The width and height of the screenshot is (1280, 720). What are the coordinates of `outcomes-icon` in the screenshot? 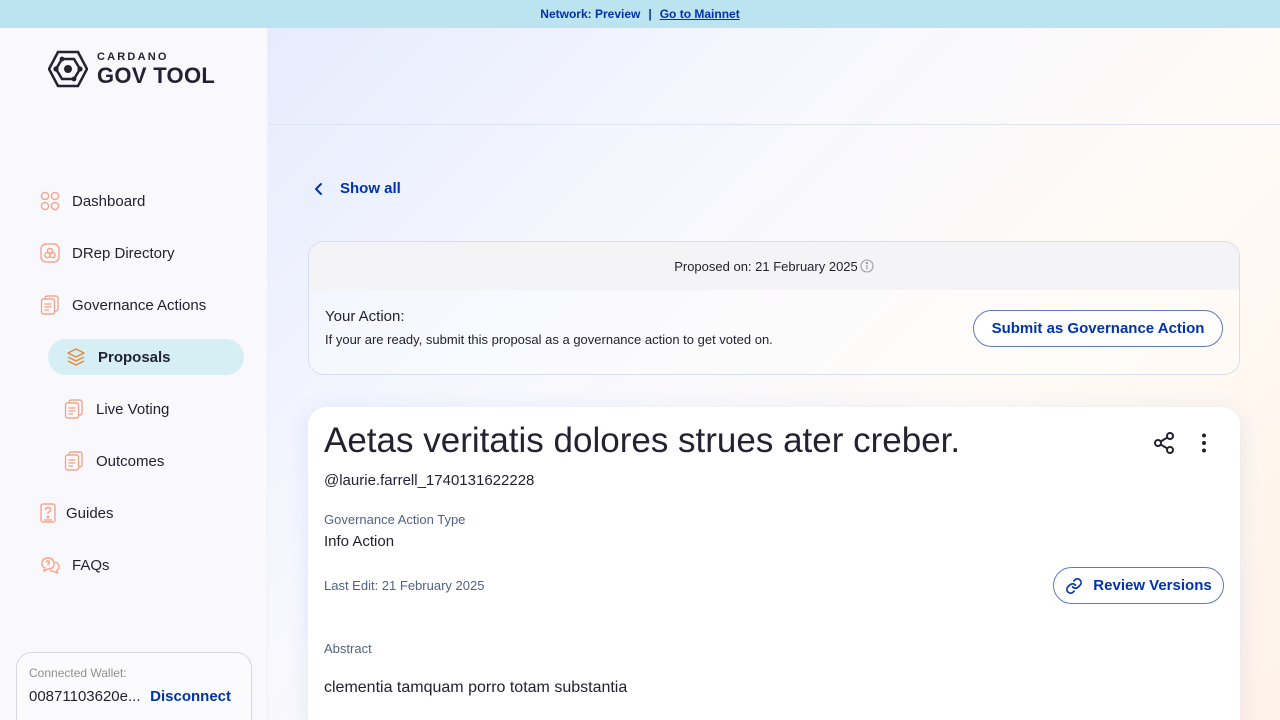 It's located at (74, 461).